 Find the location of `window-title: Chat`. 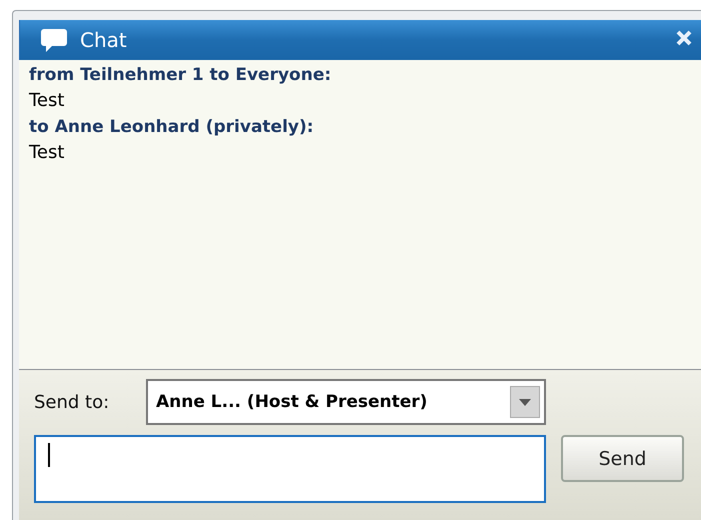

window-title: Chat is located at coordinates (104, 40).